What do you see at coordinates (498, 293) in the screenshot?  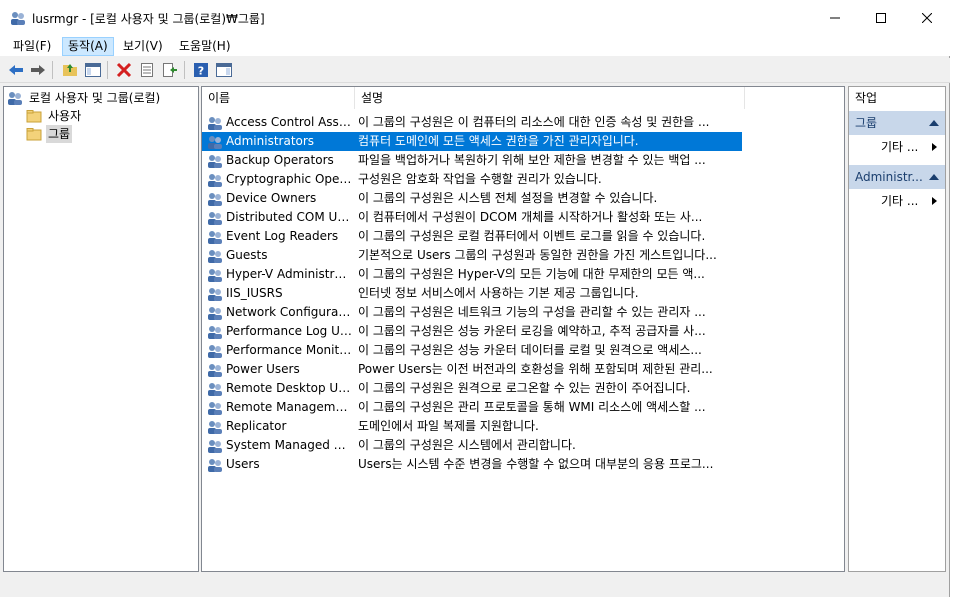 I see `group-description: 인터넷 정보 서비스에서 사용하는 기본 제공 그룹입니다.` at bounding box center [498, 293].